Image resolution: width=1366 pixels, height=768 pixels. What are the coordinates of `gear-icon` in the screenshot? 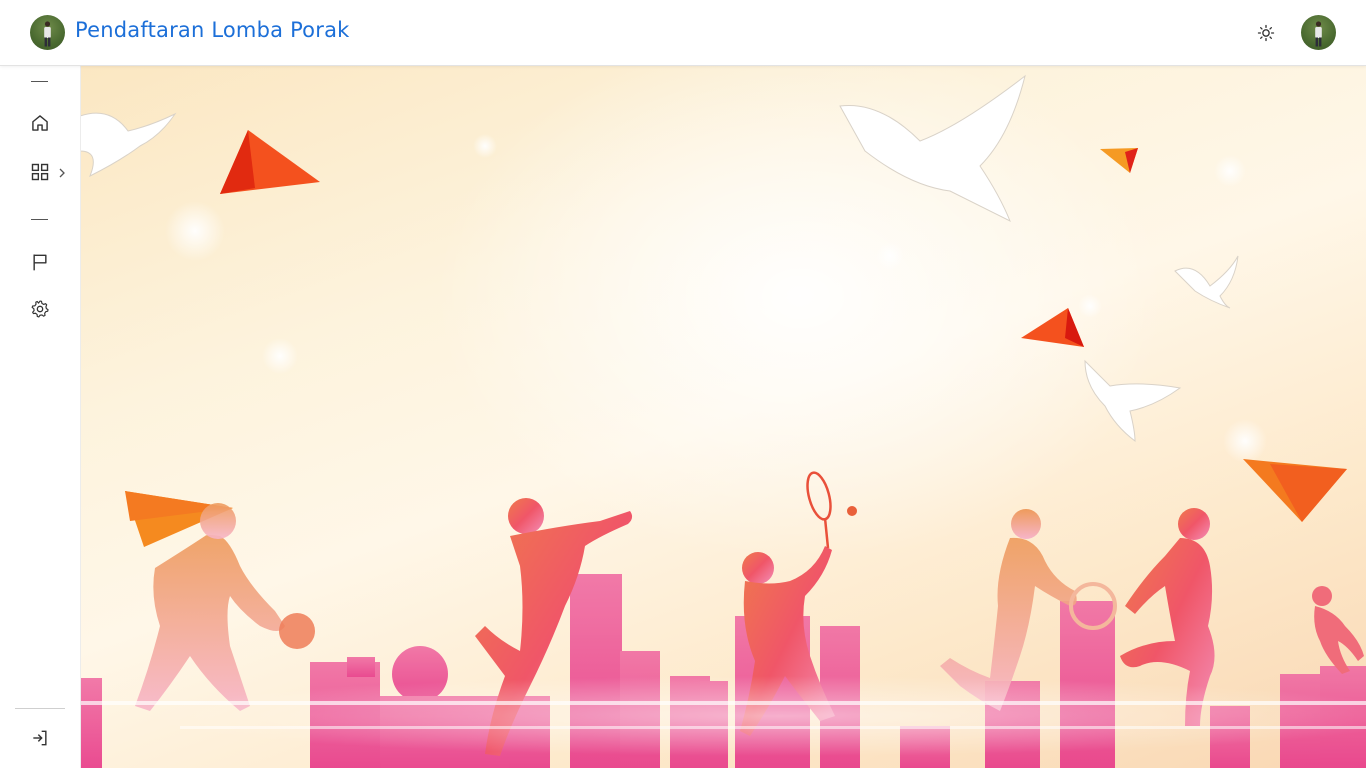 It's located at (40, 309).